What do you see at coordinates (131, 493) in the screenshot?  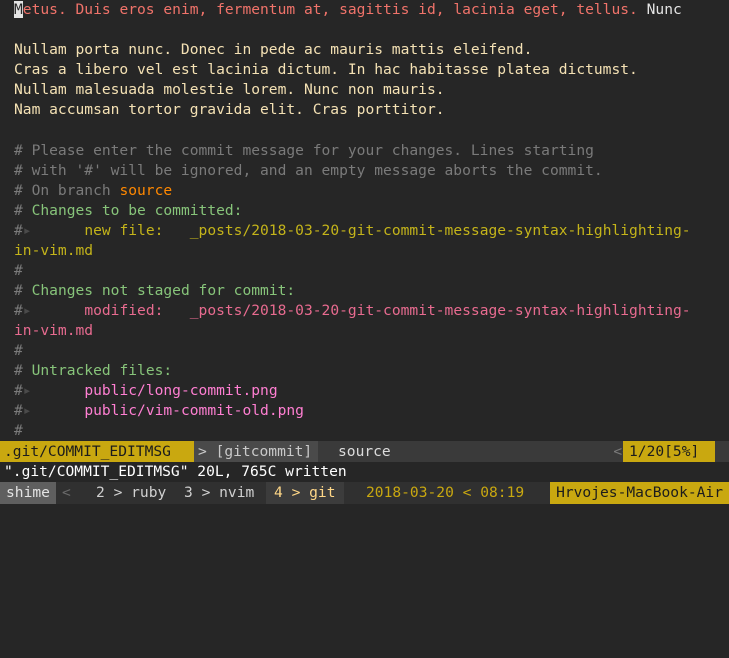 I see `tmux-window-ruby: 2 > ruby` at bounding box center [131, 493].